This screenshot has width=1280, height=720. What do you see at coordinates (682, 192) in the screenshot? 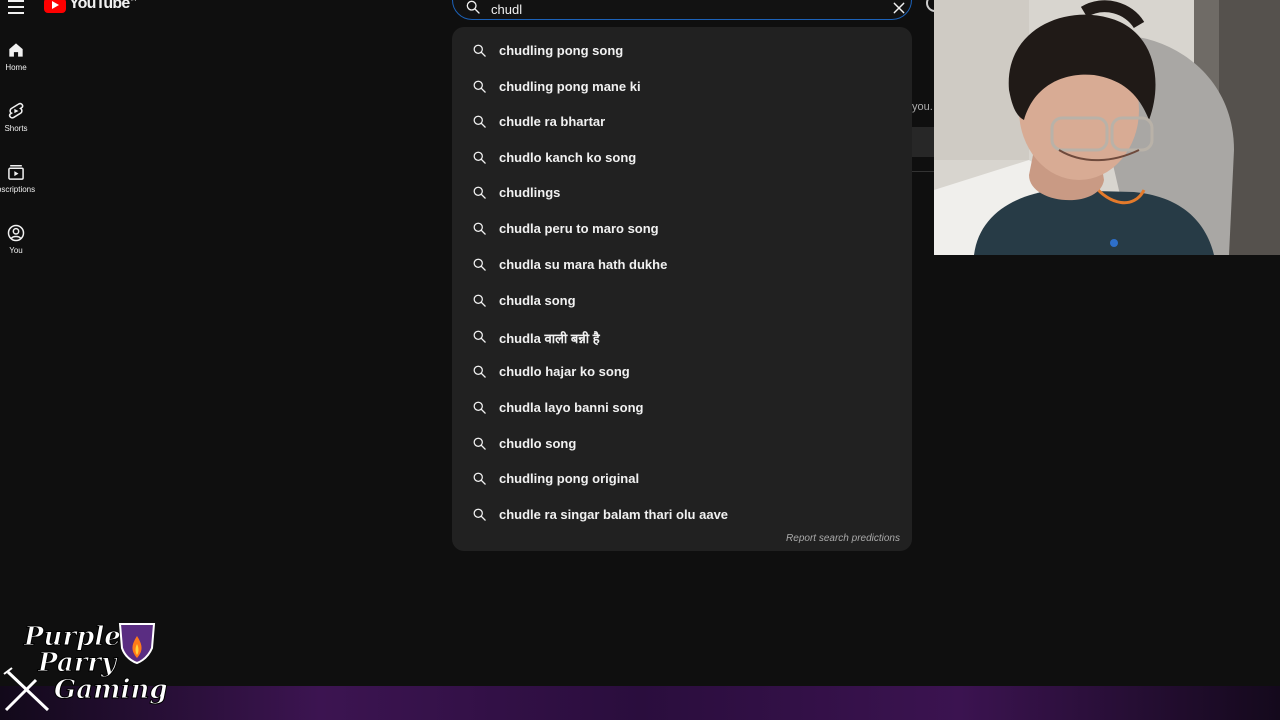
I see `suggestion-item: chudlings` at bounding box center [682, 192].